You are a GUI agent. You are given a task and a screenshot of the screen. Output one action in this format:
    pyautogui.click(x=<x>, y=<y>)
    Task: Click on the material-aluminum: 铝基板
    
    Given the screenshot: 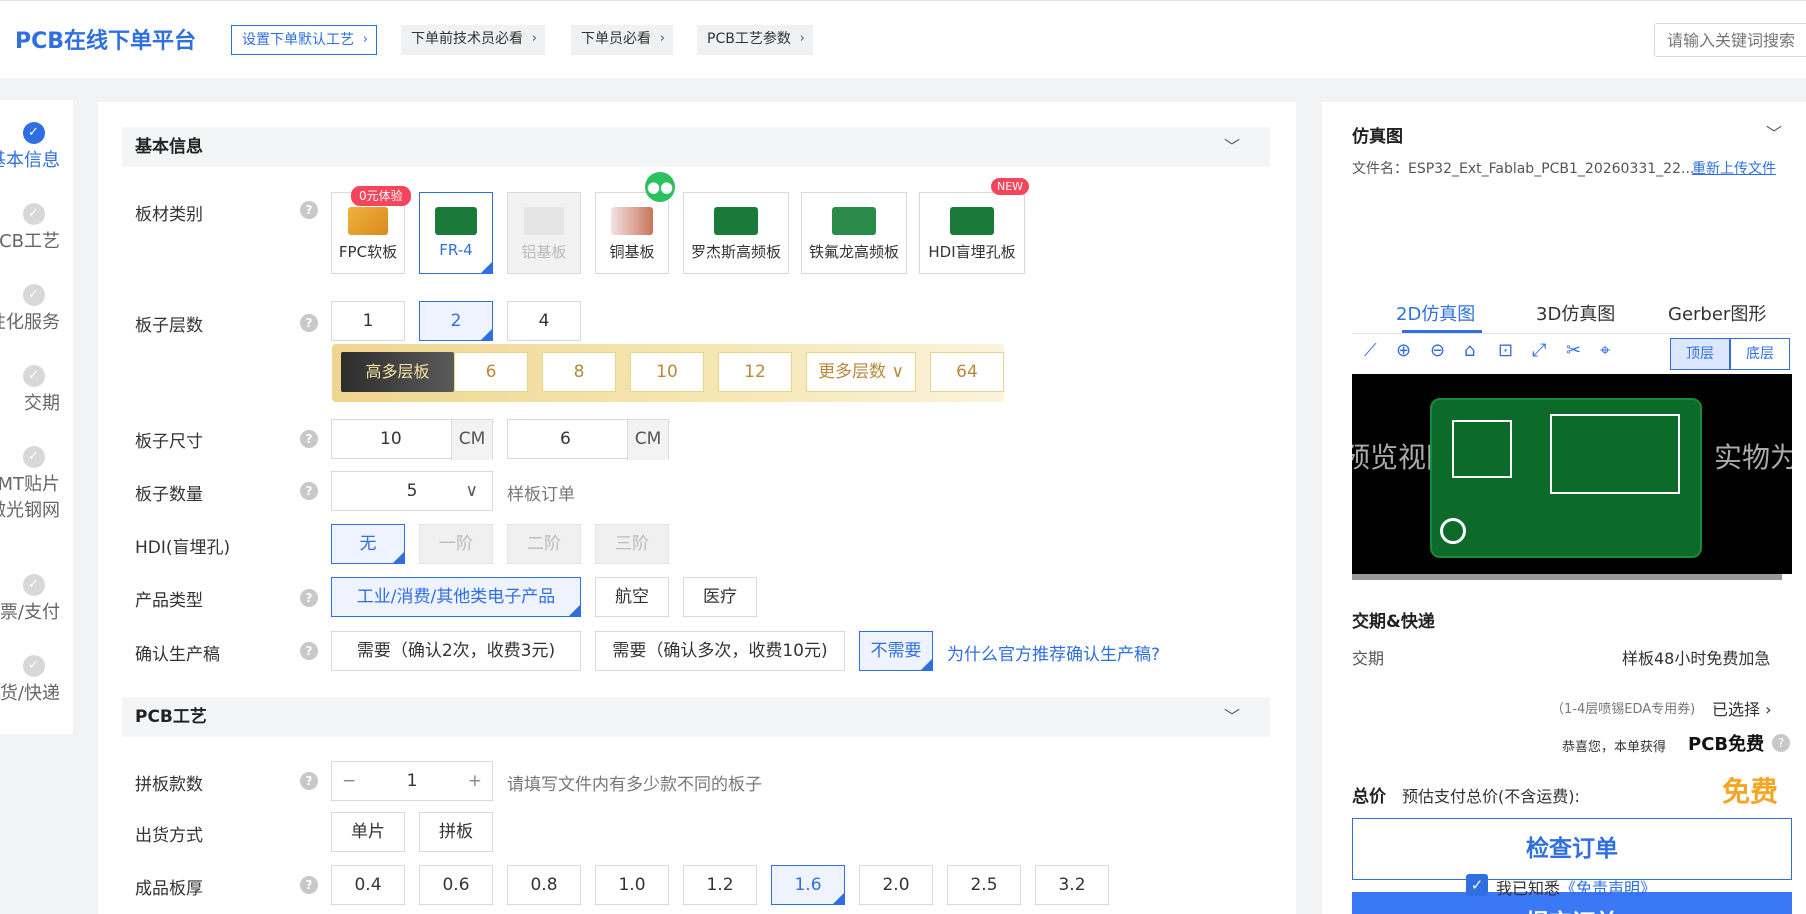 What is the action you would take?
    pyautogui.click(x=544, y=233)
    